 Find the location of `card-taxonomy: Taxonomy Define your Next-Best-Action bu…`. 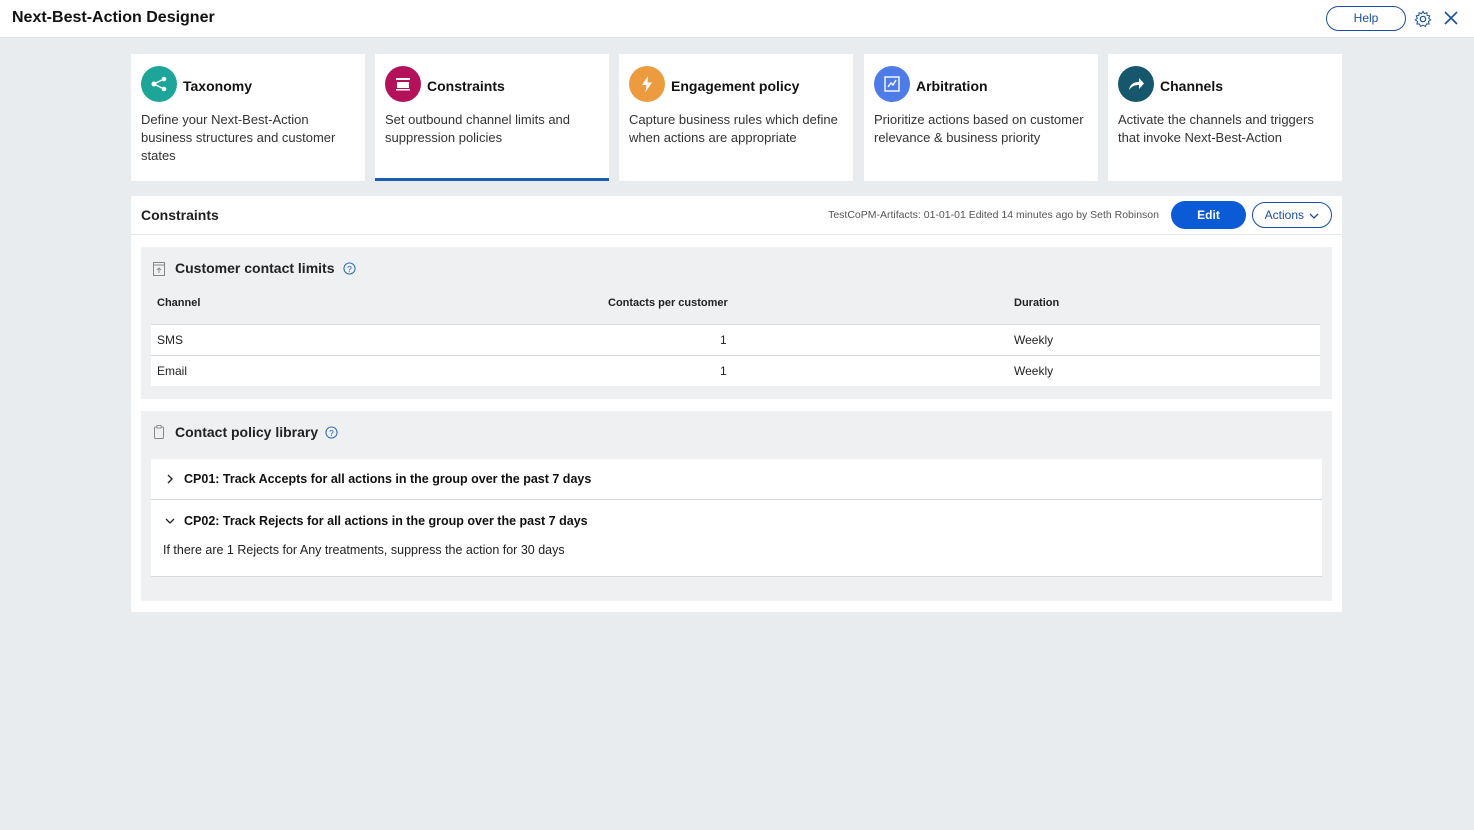

card-taxonomy: Taxonomy Define your Next-Best-Action bu… is located at coordinates (248, 117).